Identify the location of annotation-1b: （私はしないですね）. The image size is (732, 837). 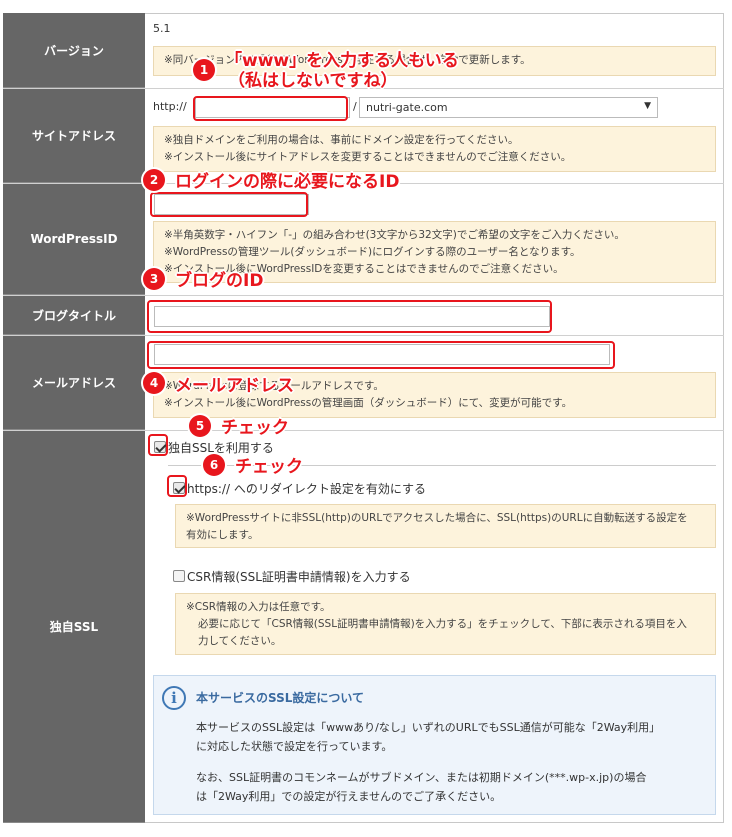
(313, 81).